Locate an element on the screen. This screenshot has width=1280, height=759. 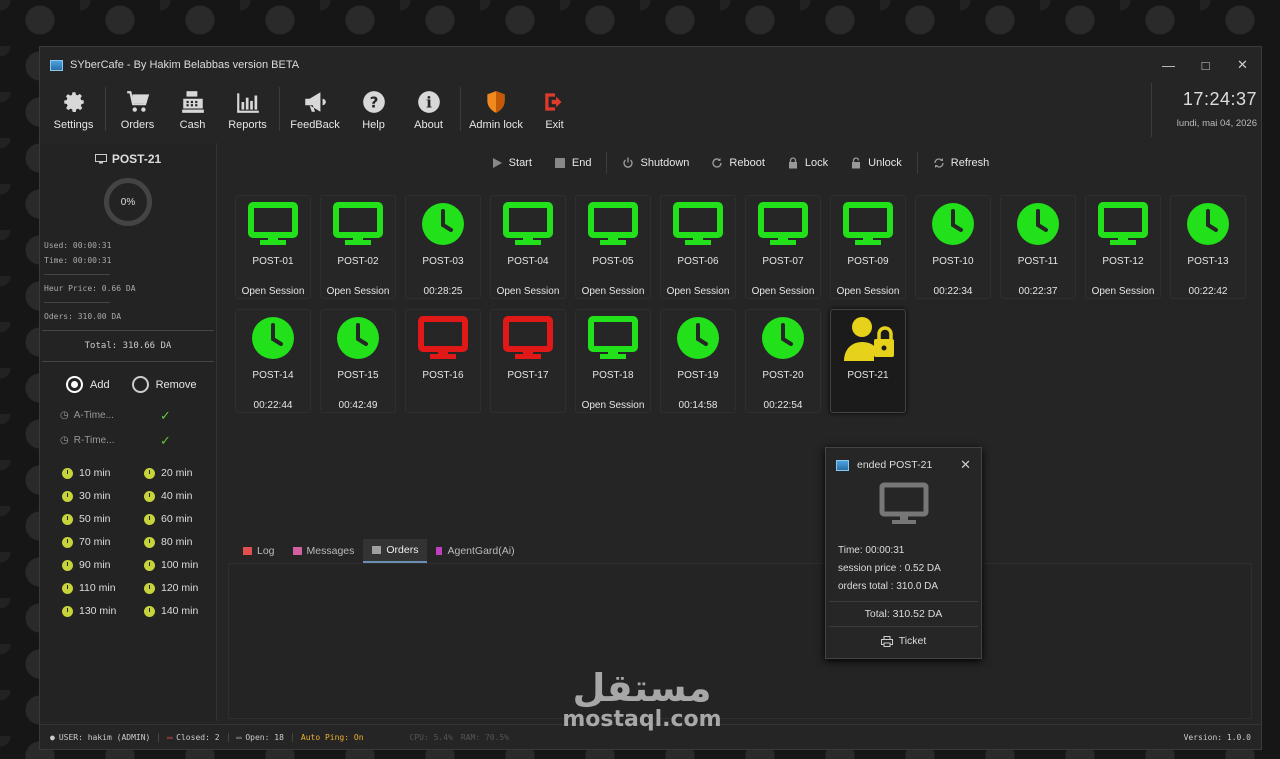
tab-messages: Messages is located at coordinates (324, 551).